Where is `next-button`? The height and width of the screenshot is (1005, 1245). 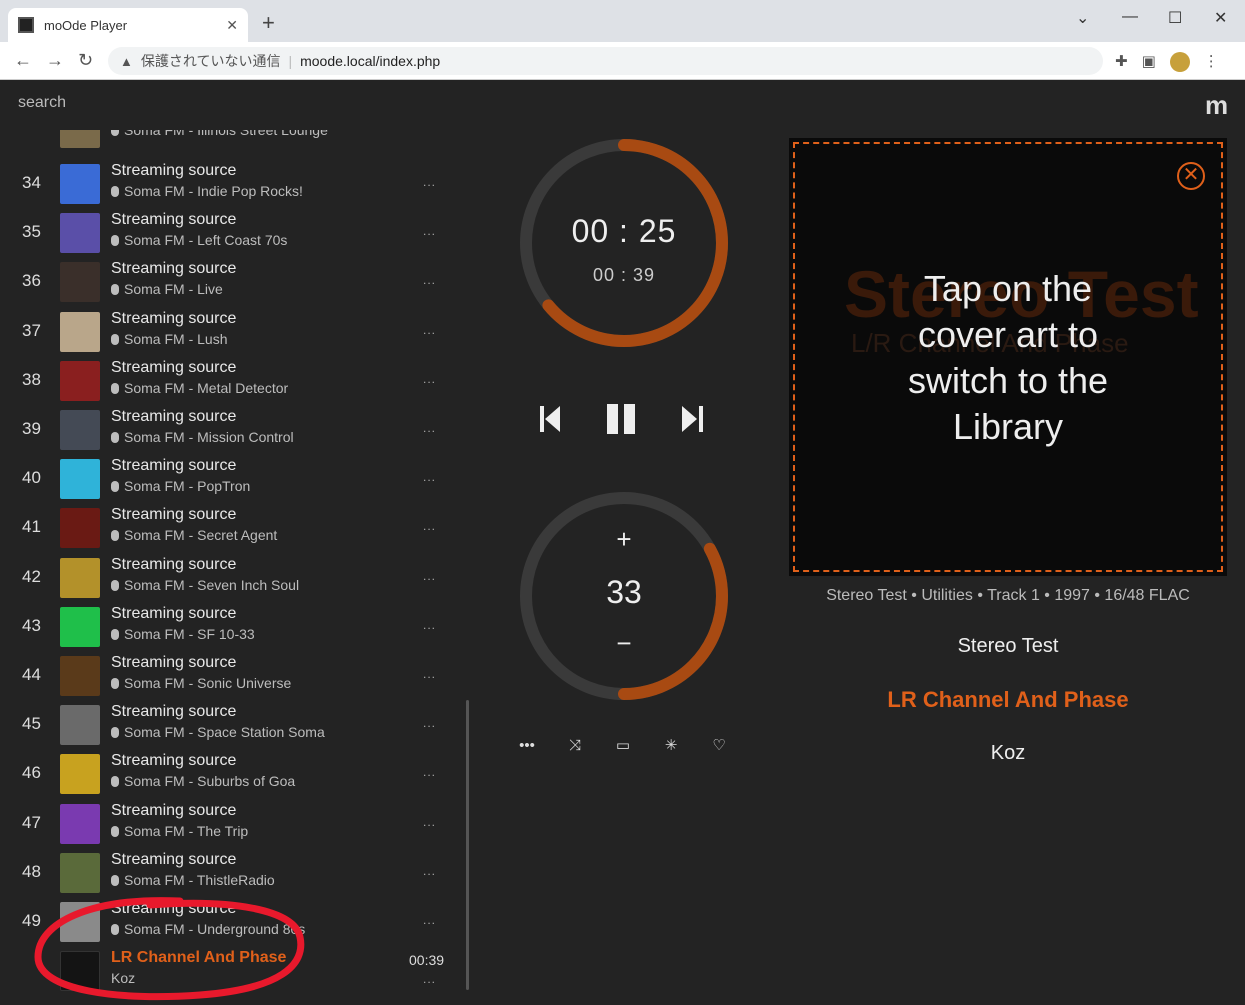
next-button is located at coordinates (694, 418).